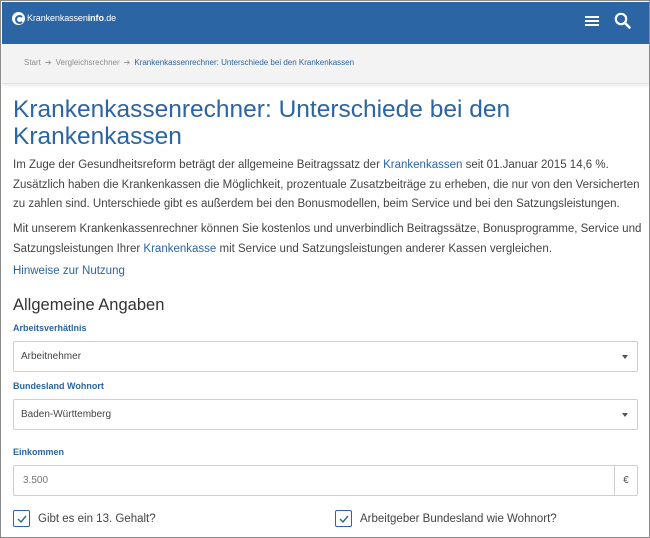 Image resolution: width=650 pixels, height=538 pixels. I want to click on income-input, so click(313, 480).